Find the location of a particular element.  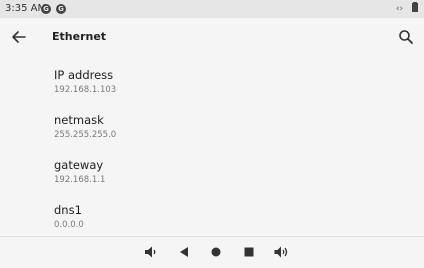

volume-up-icon is located at coordinates (281, 252).